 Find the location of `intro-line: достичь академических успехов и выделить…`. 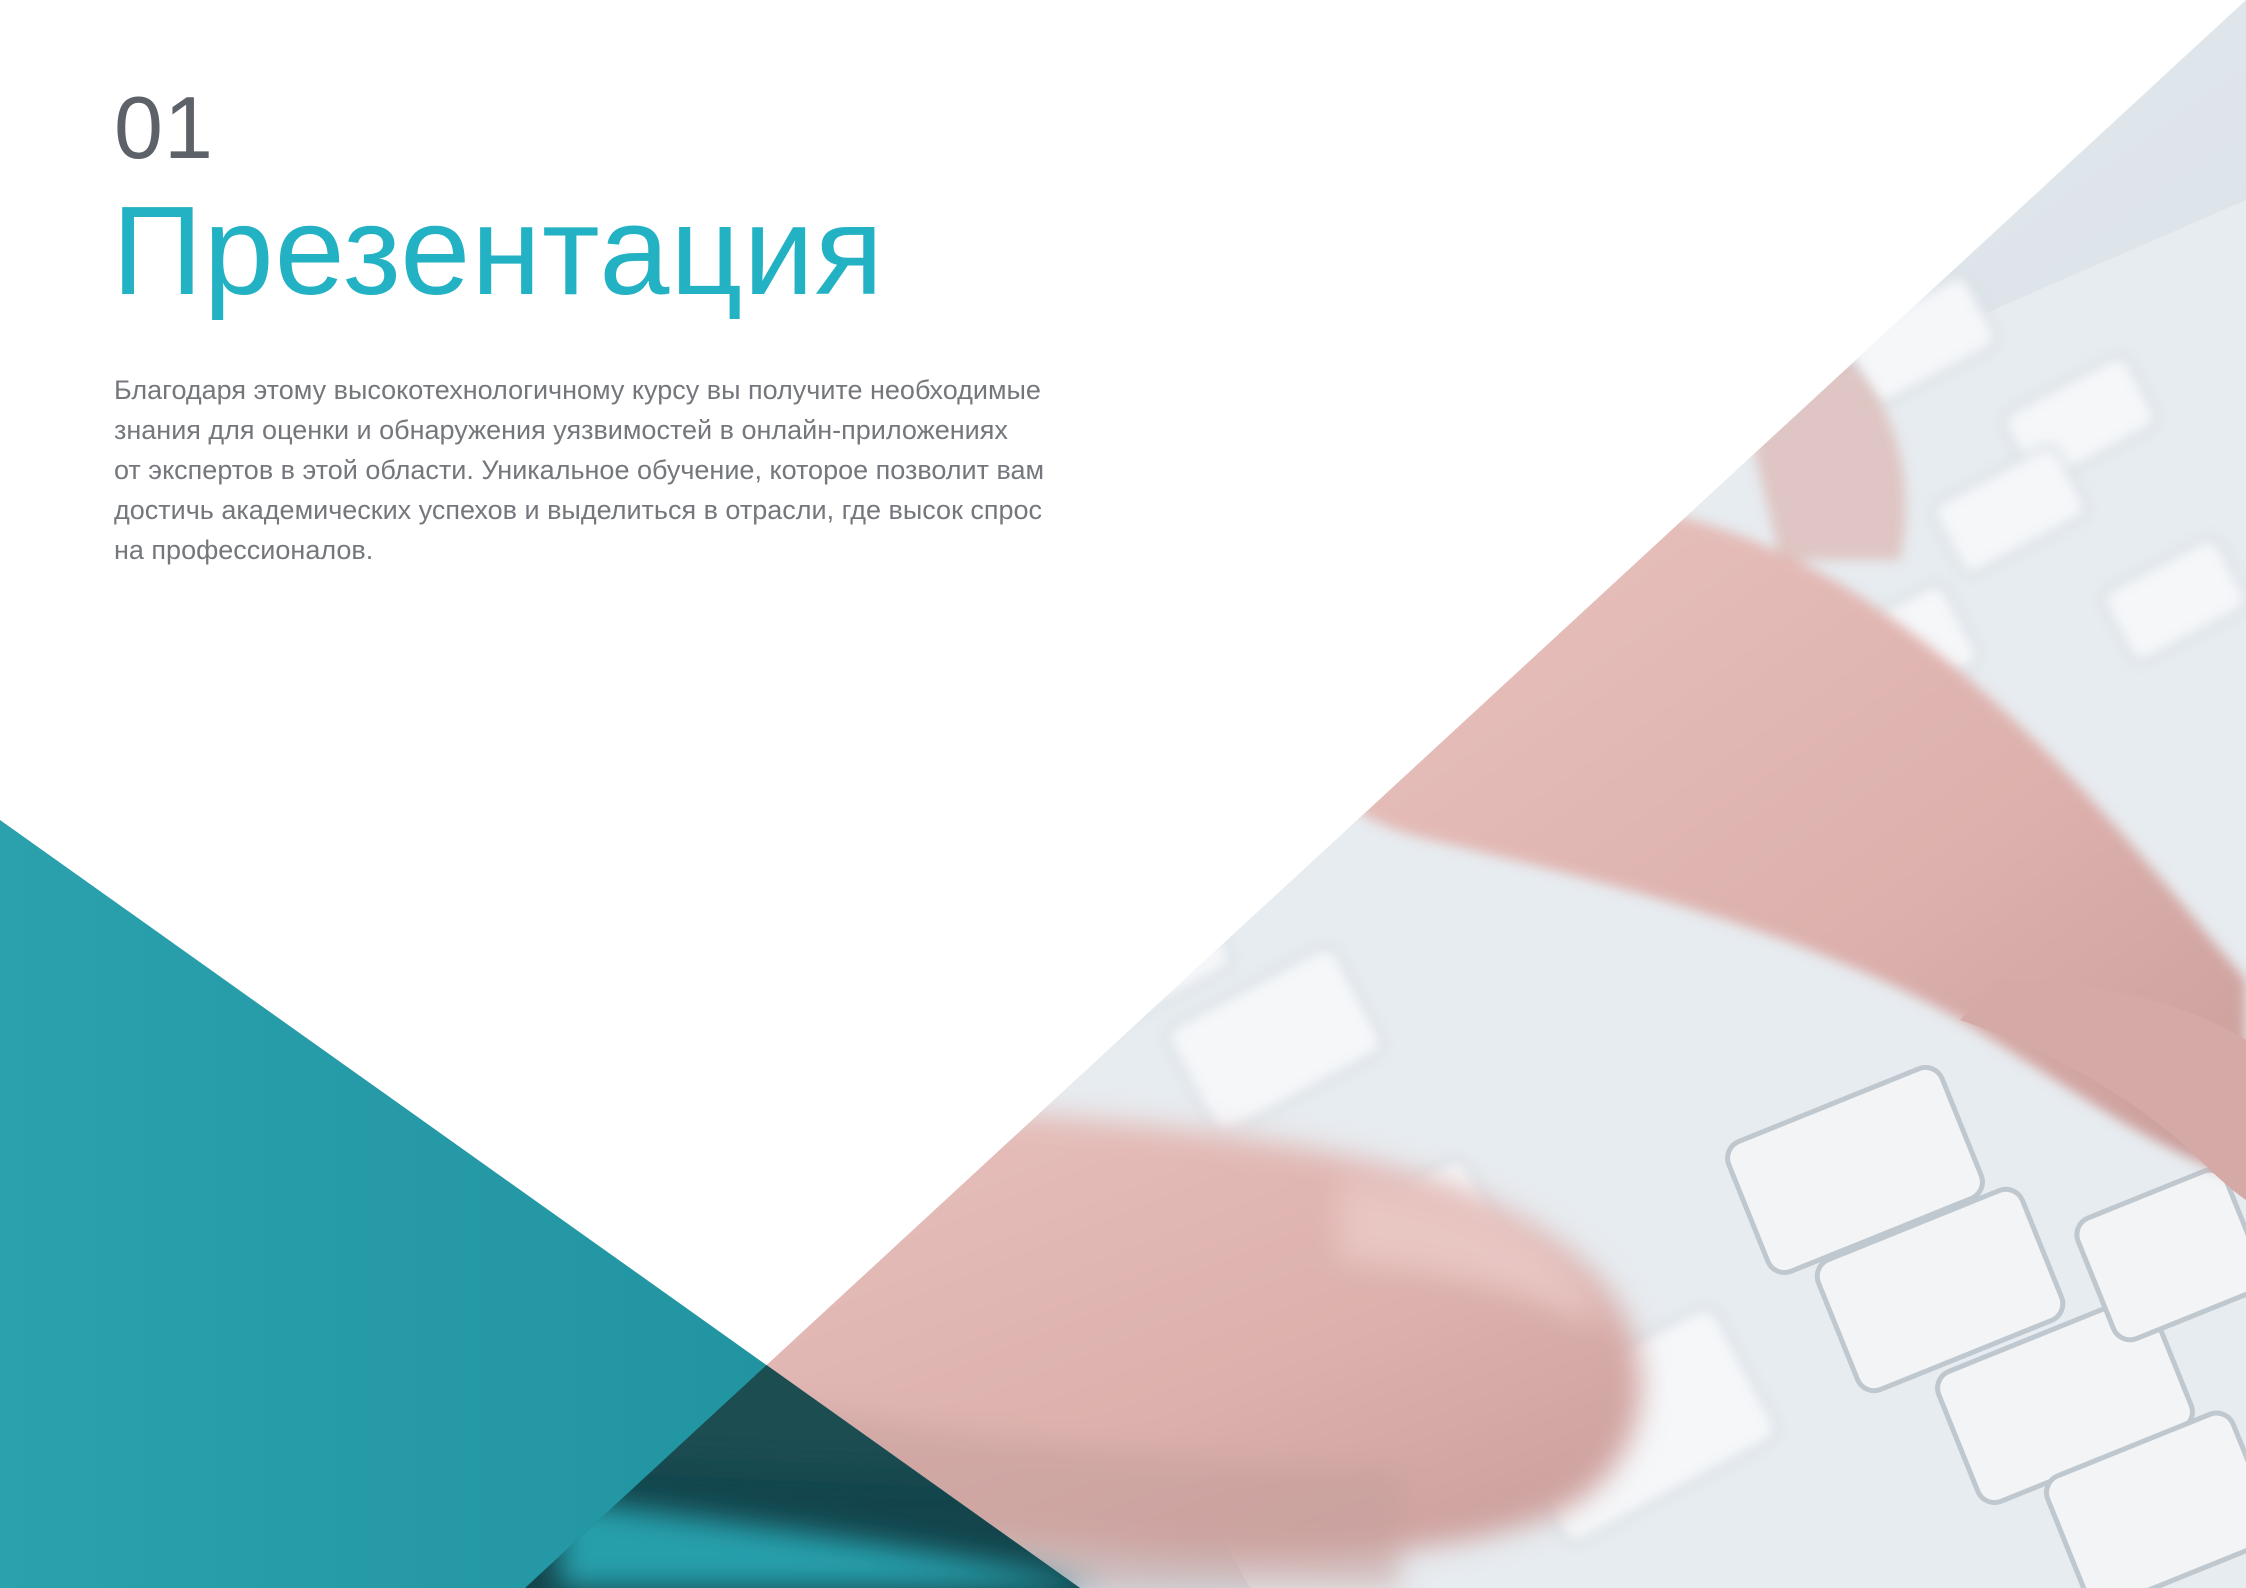

intro-line: достичь академических успехов и выделить… is located at coordinates (578, 510).